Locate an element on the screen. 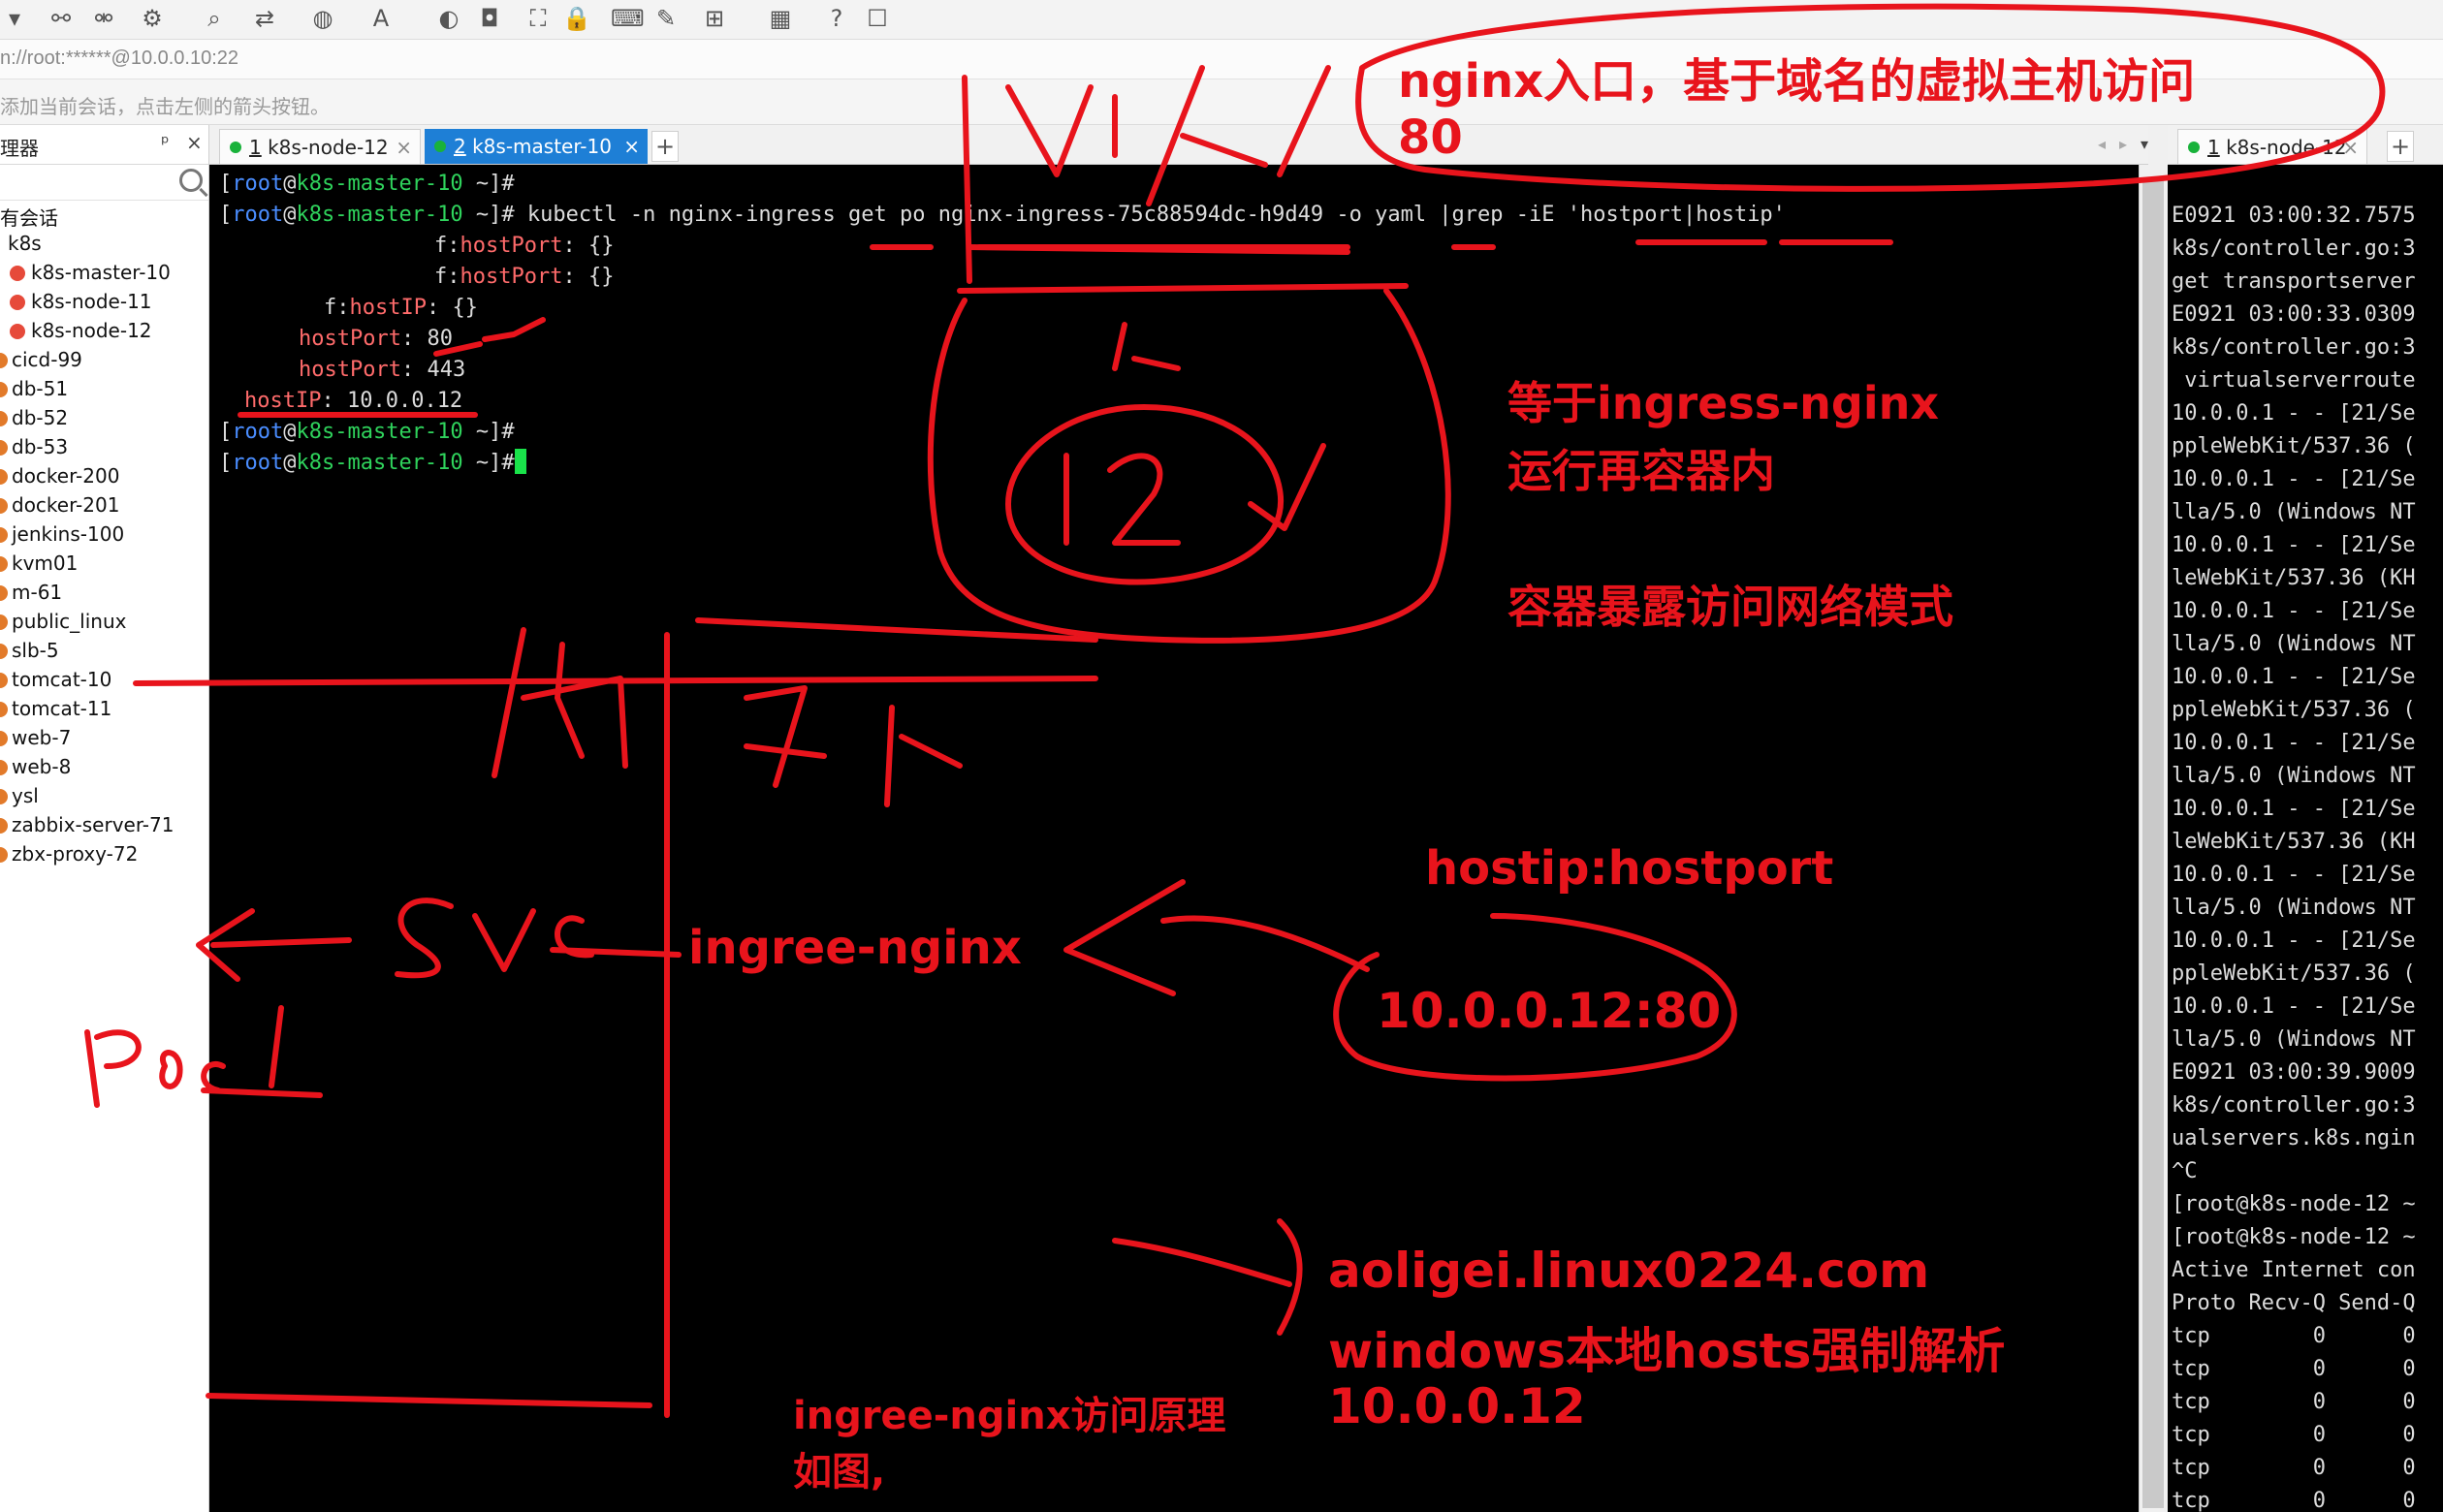 The width and height of the screenshot is (2443, 1512). annotation-text: nginx入口，基于域名的虚拟主机访问 is located at coordinates (1797, 82).